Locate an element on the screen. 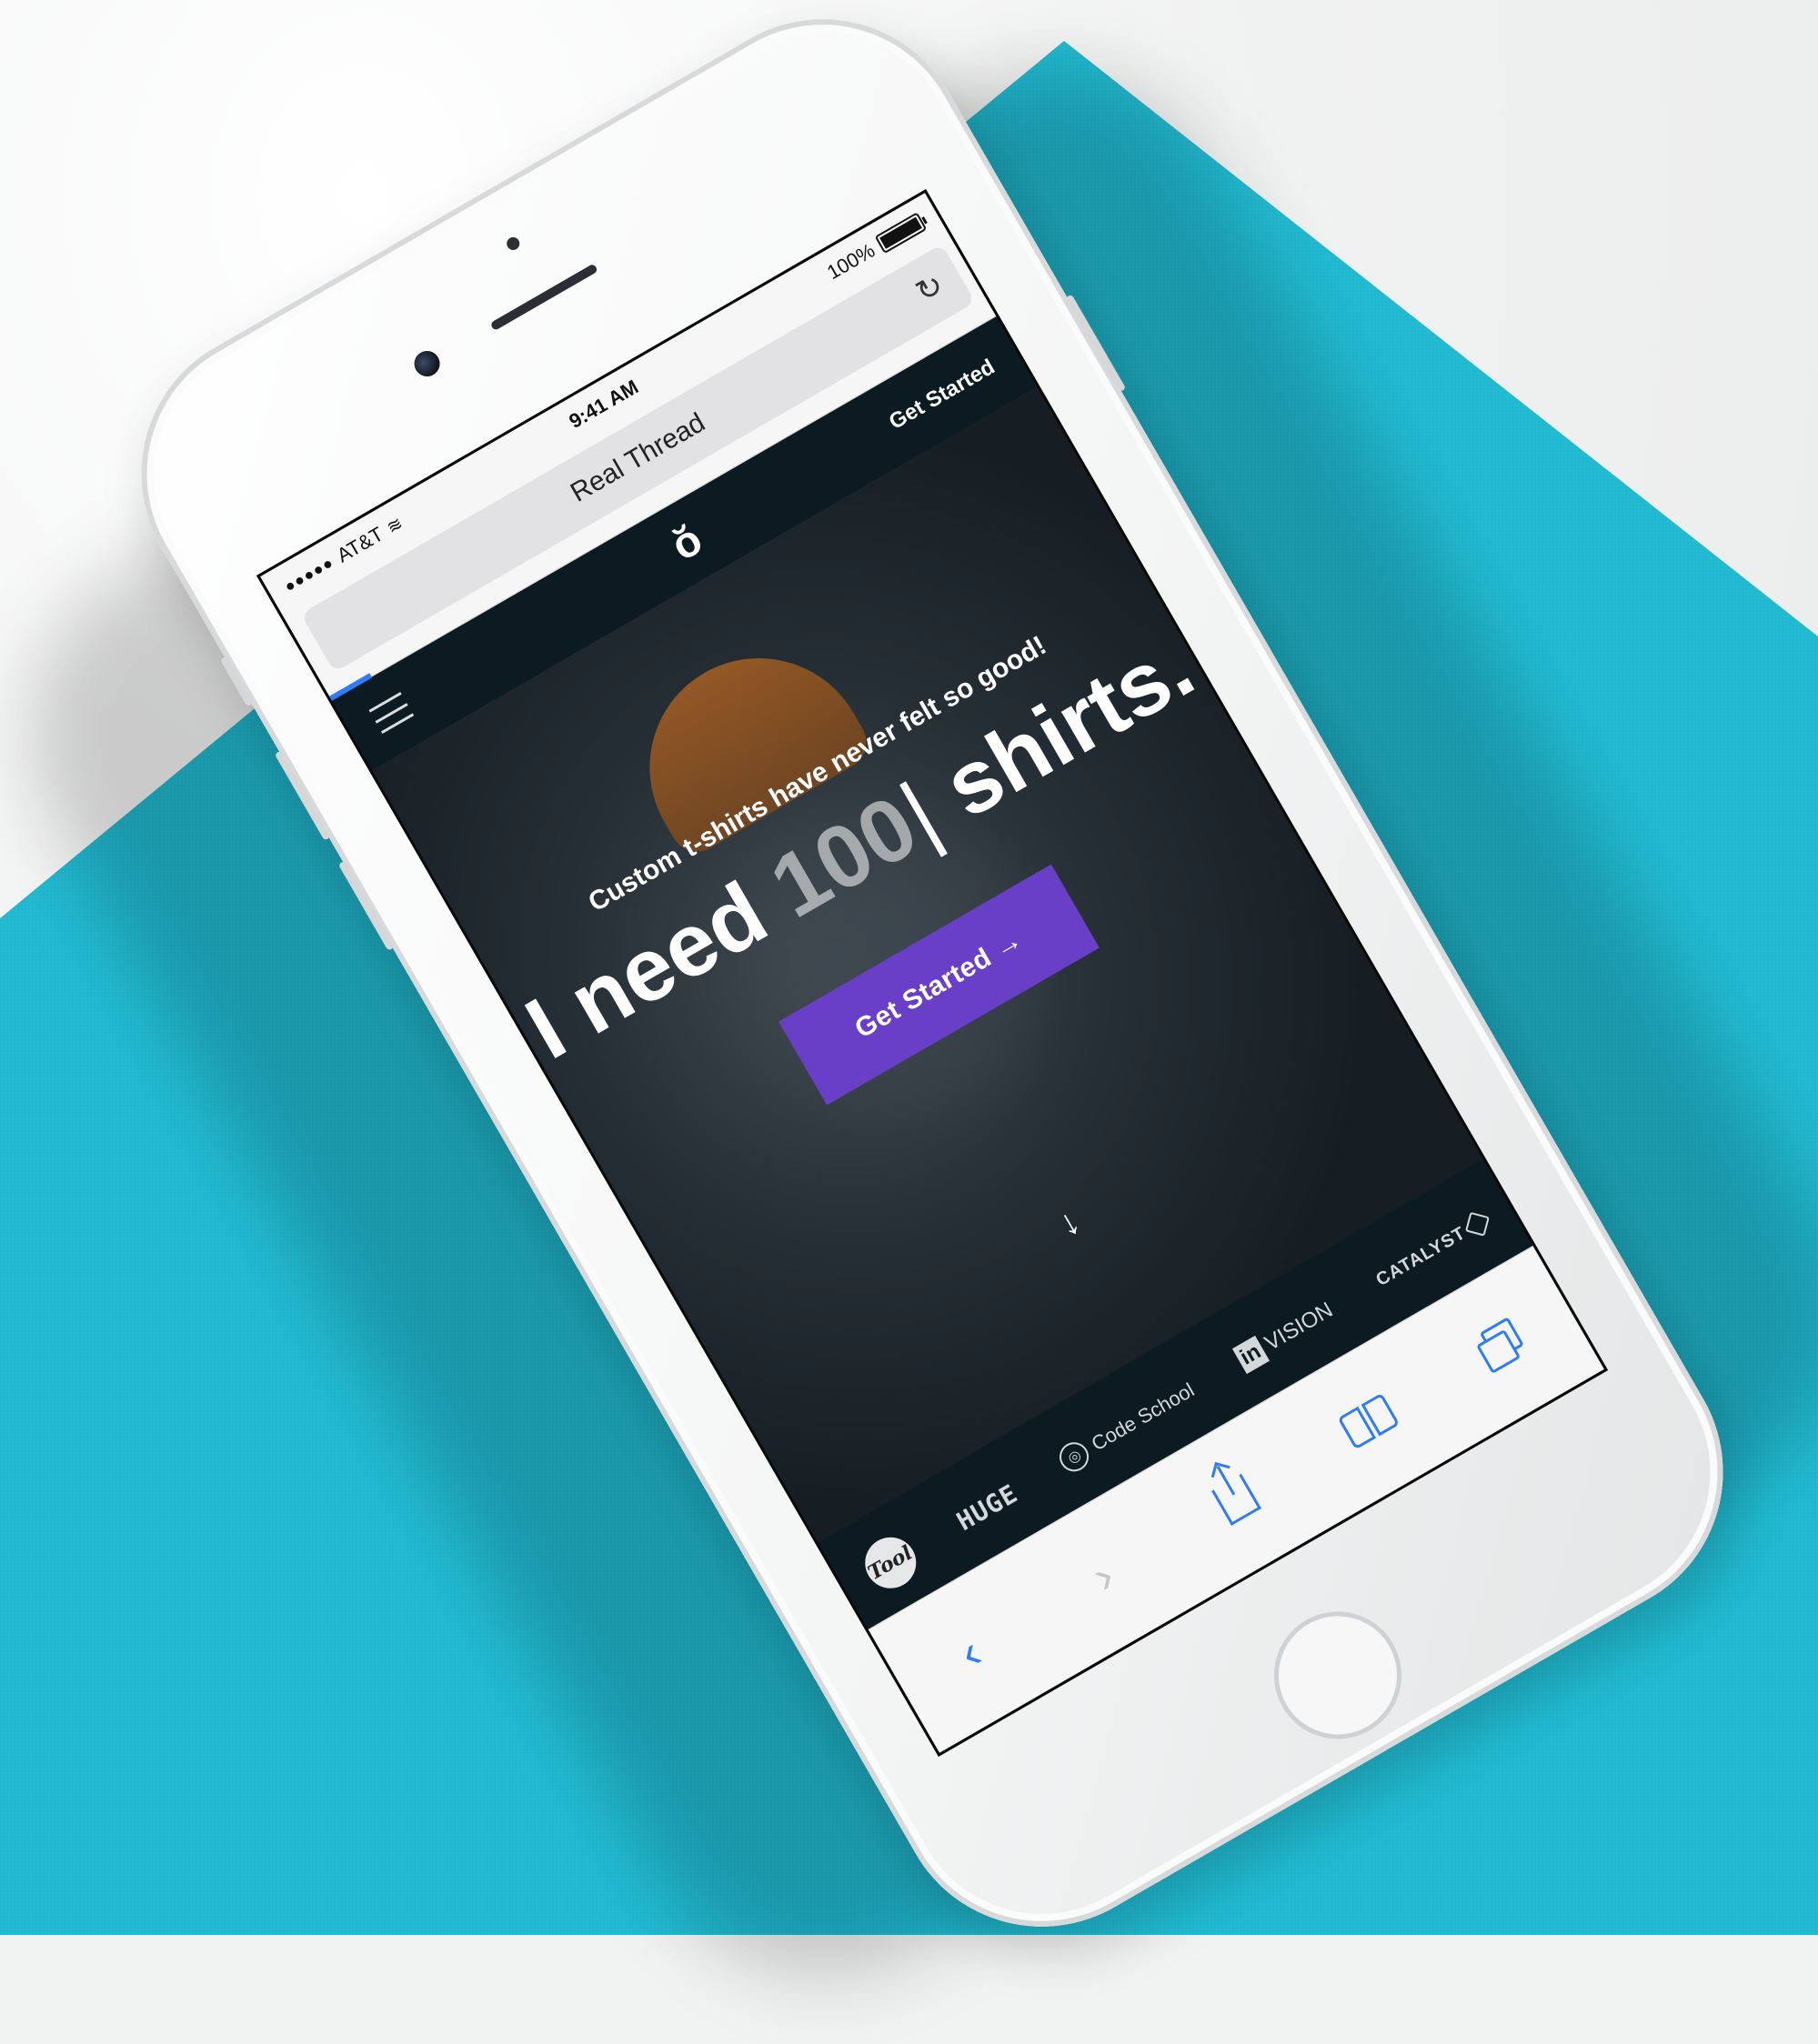 This screenshot has width=1818, height=2044. back-icon: ‹ is located at coordinates (970, 1653).